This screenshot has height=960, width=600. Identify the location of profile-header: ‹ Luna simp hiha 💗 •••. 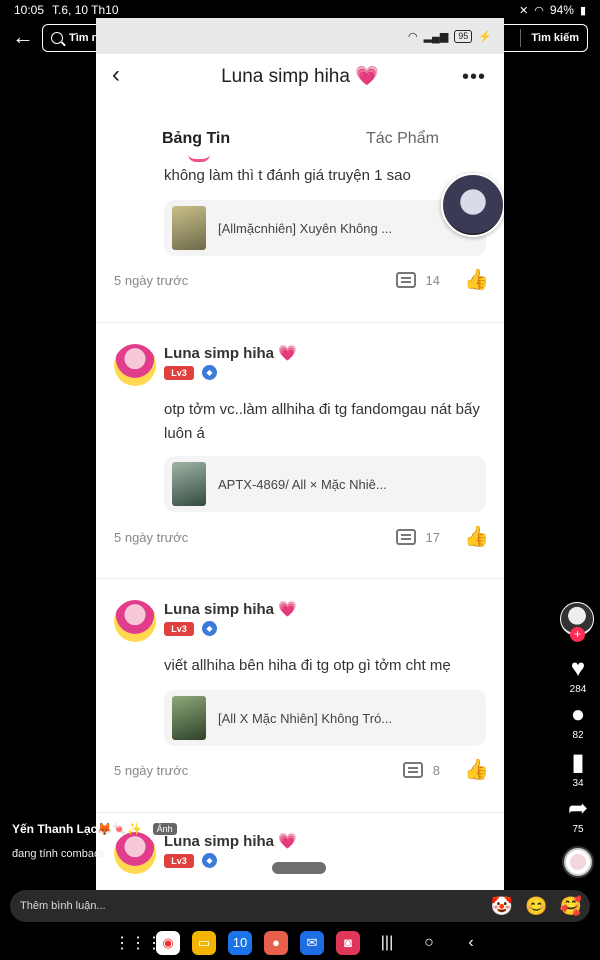
(300, 76).